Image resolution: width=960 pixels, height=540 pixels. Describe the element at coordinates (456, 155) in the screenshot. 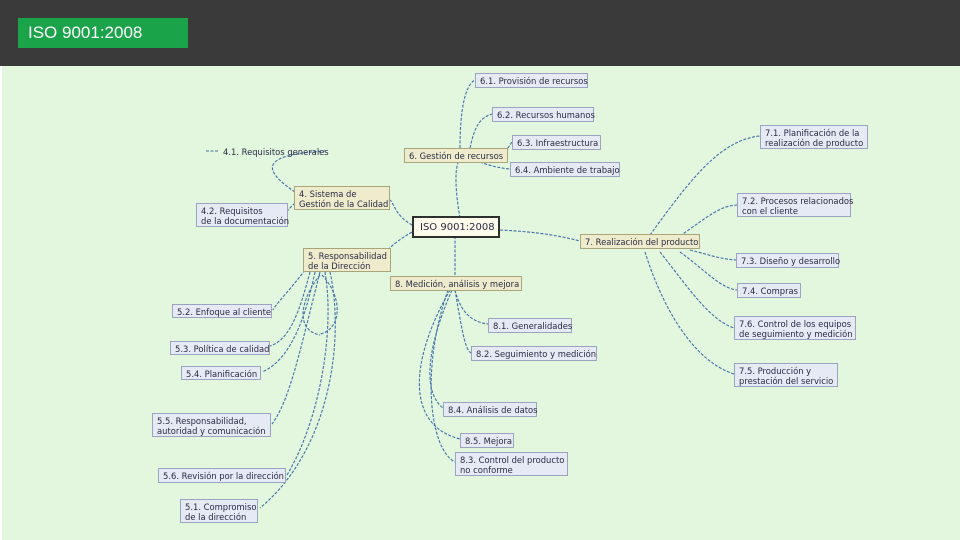

I see `node-6-gestion-recursos: 6. Gestión de recursos` at that location.